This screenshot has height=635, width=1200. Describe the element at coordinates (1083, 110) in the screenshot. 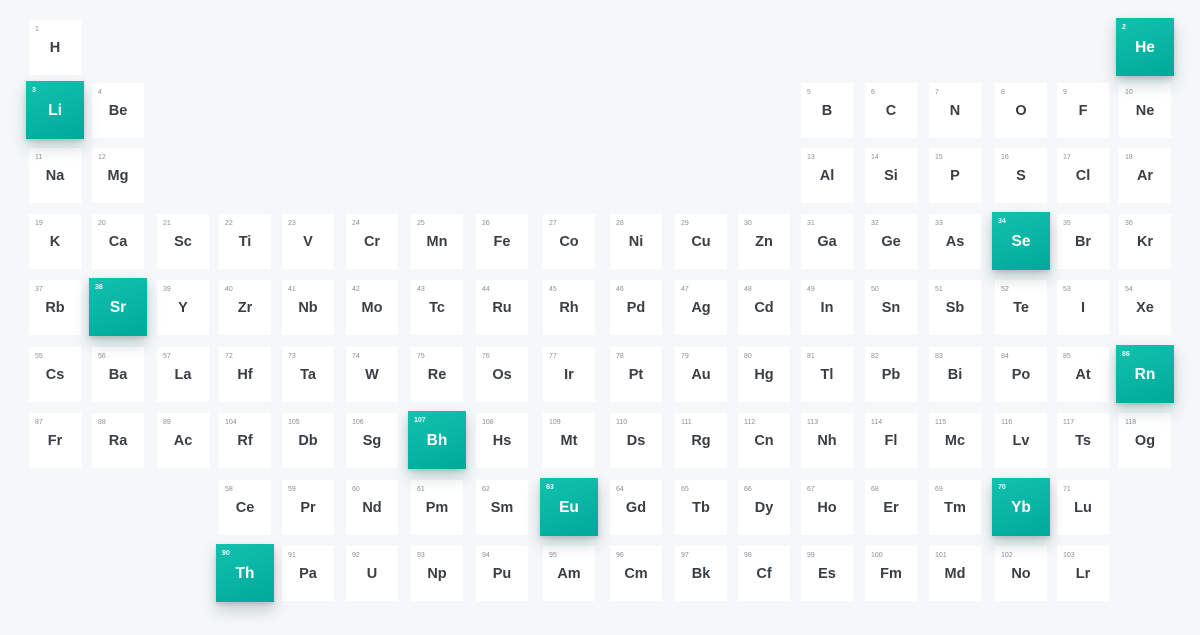

I see `element-tile-f: 9F` at that location.